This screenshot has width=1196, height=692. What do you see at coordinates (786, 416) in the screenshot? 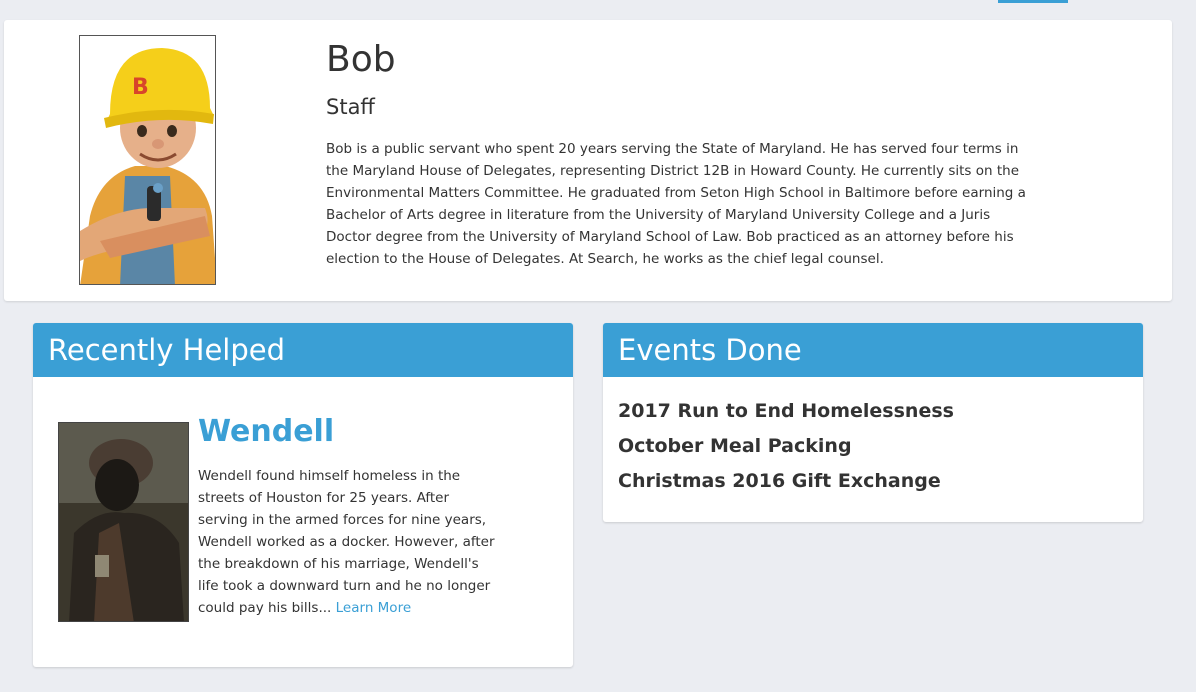
I see `event-item: 2017 Run to End Homelessness` at bounding box center [786, 416].